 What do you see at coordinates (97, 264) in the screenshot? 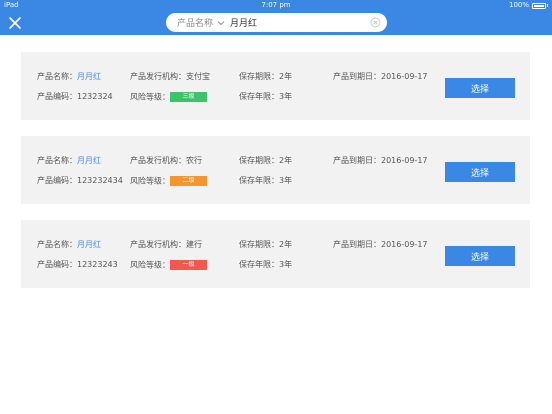
I see `product-code: 12323243` at bounding box center [97, 264].